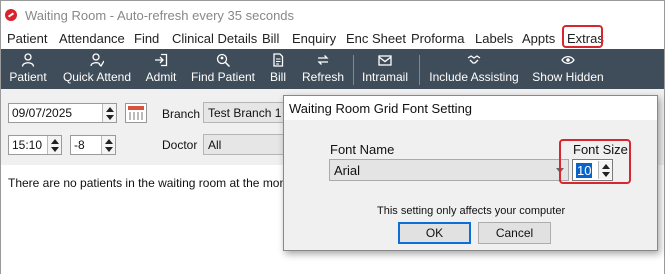 The image size is (665, 274). What do you see at coordinates (27, 38) in the screenshot?
I see `menu-patient: Patient` at bounding box center [27, 38].